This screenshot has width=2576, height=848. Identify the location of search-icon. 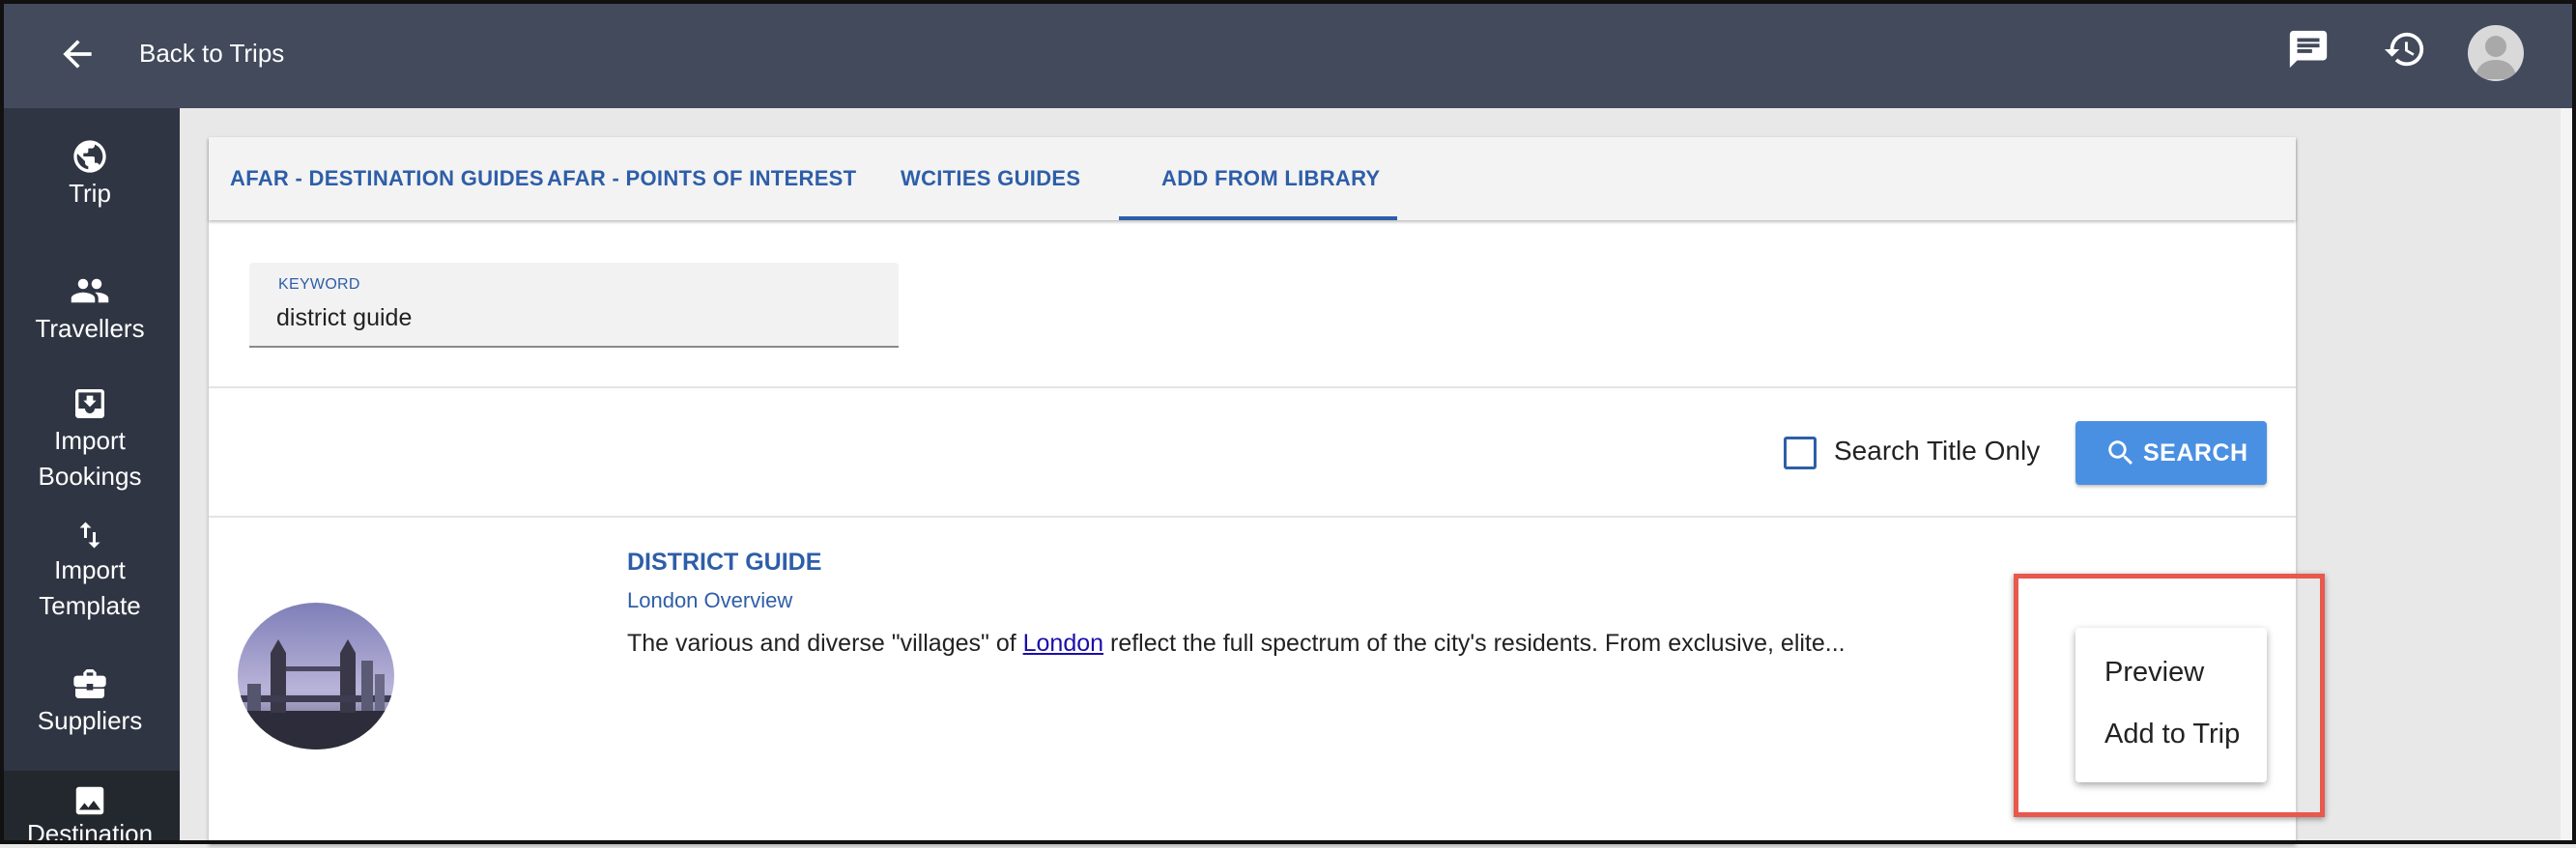
(2120, 453).